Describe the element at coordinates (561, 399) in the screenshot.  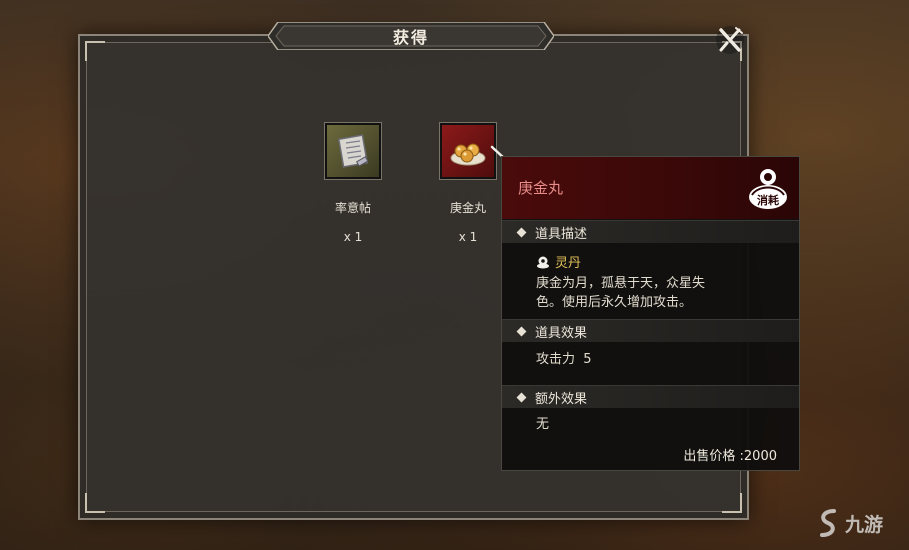
I see `section-title: 额外效果` at that location.